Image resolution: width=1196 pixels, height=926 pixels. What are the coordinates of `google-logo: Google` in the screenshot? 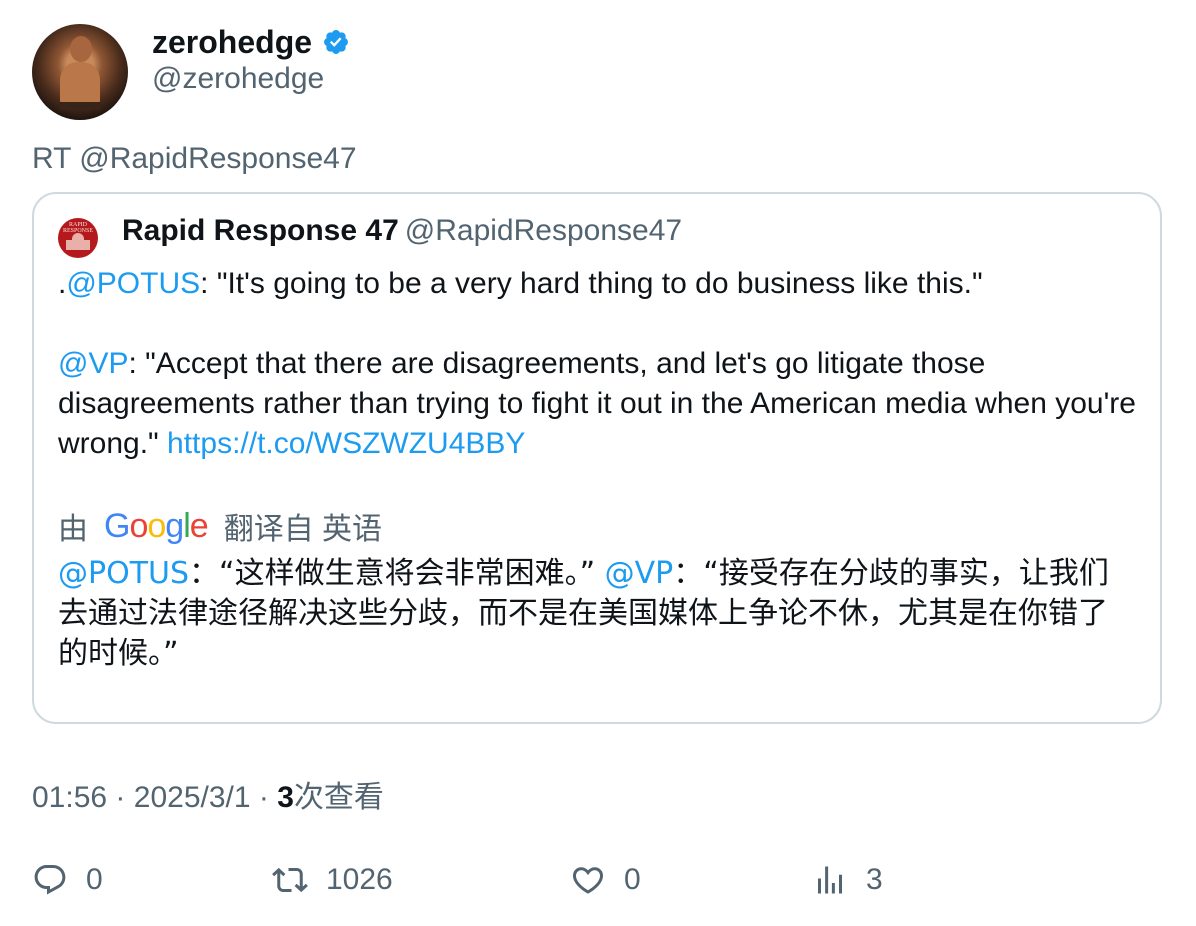 It's located at (156, 525).